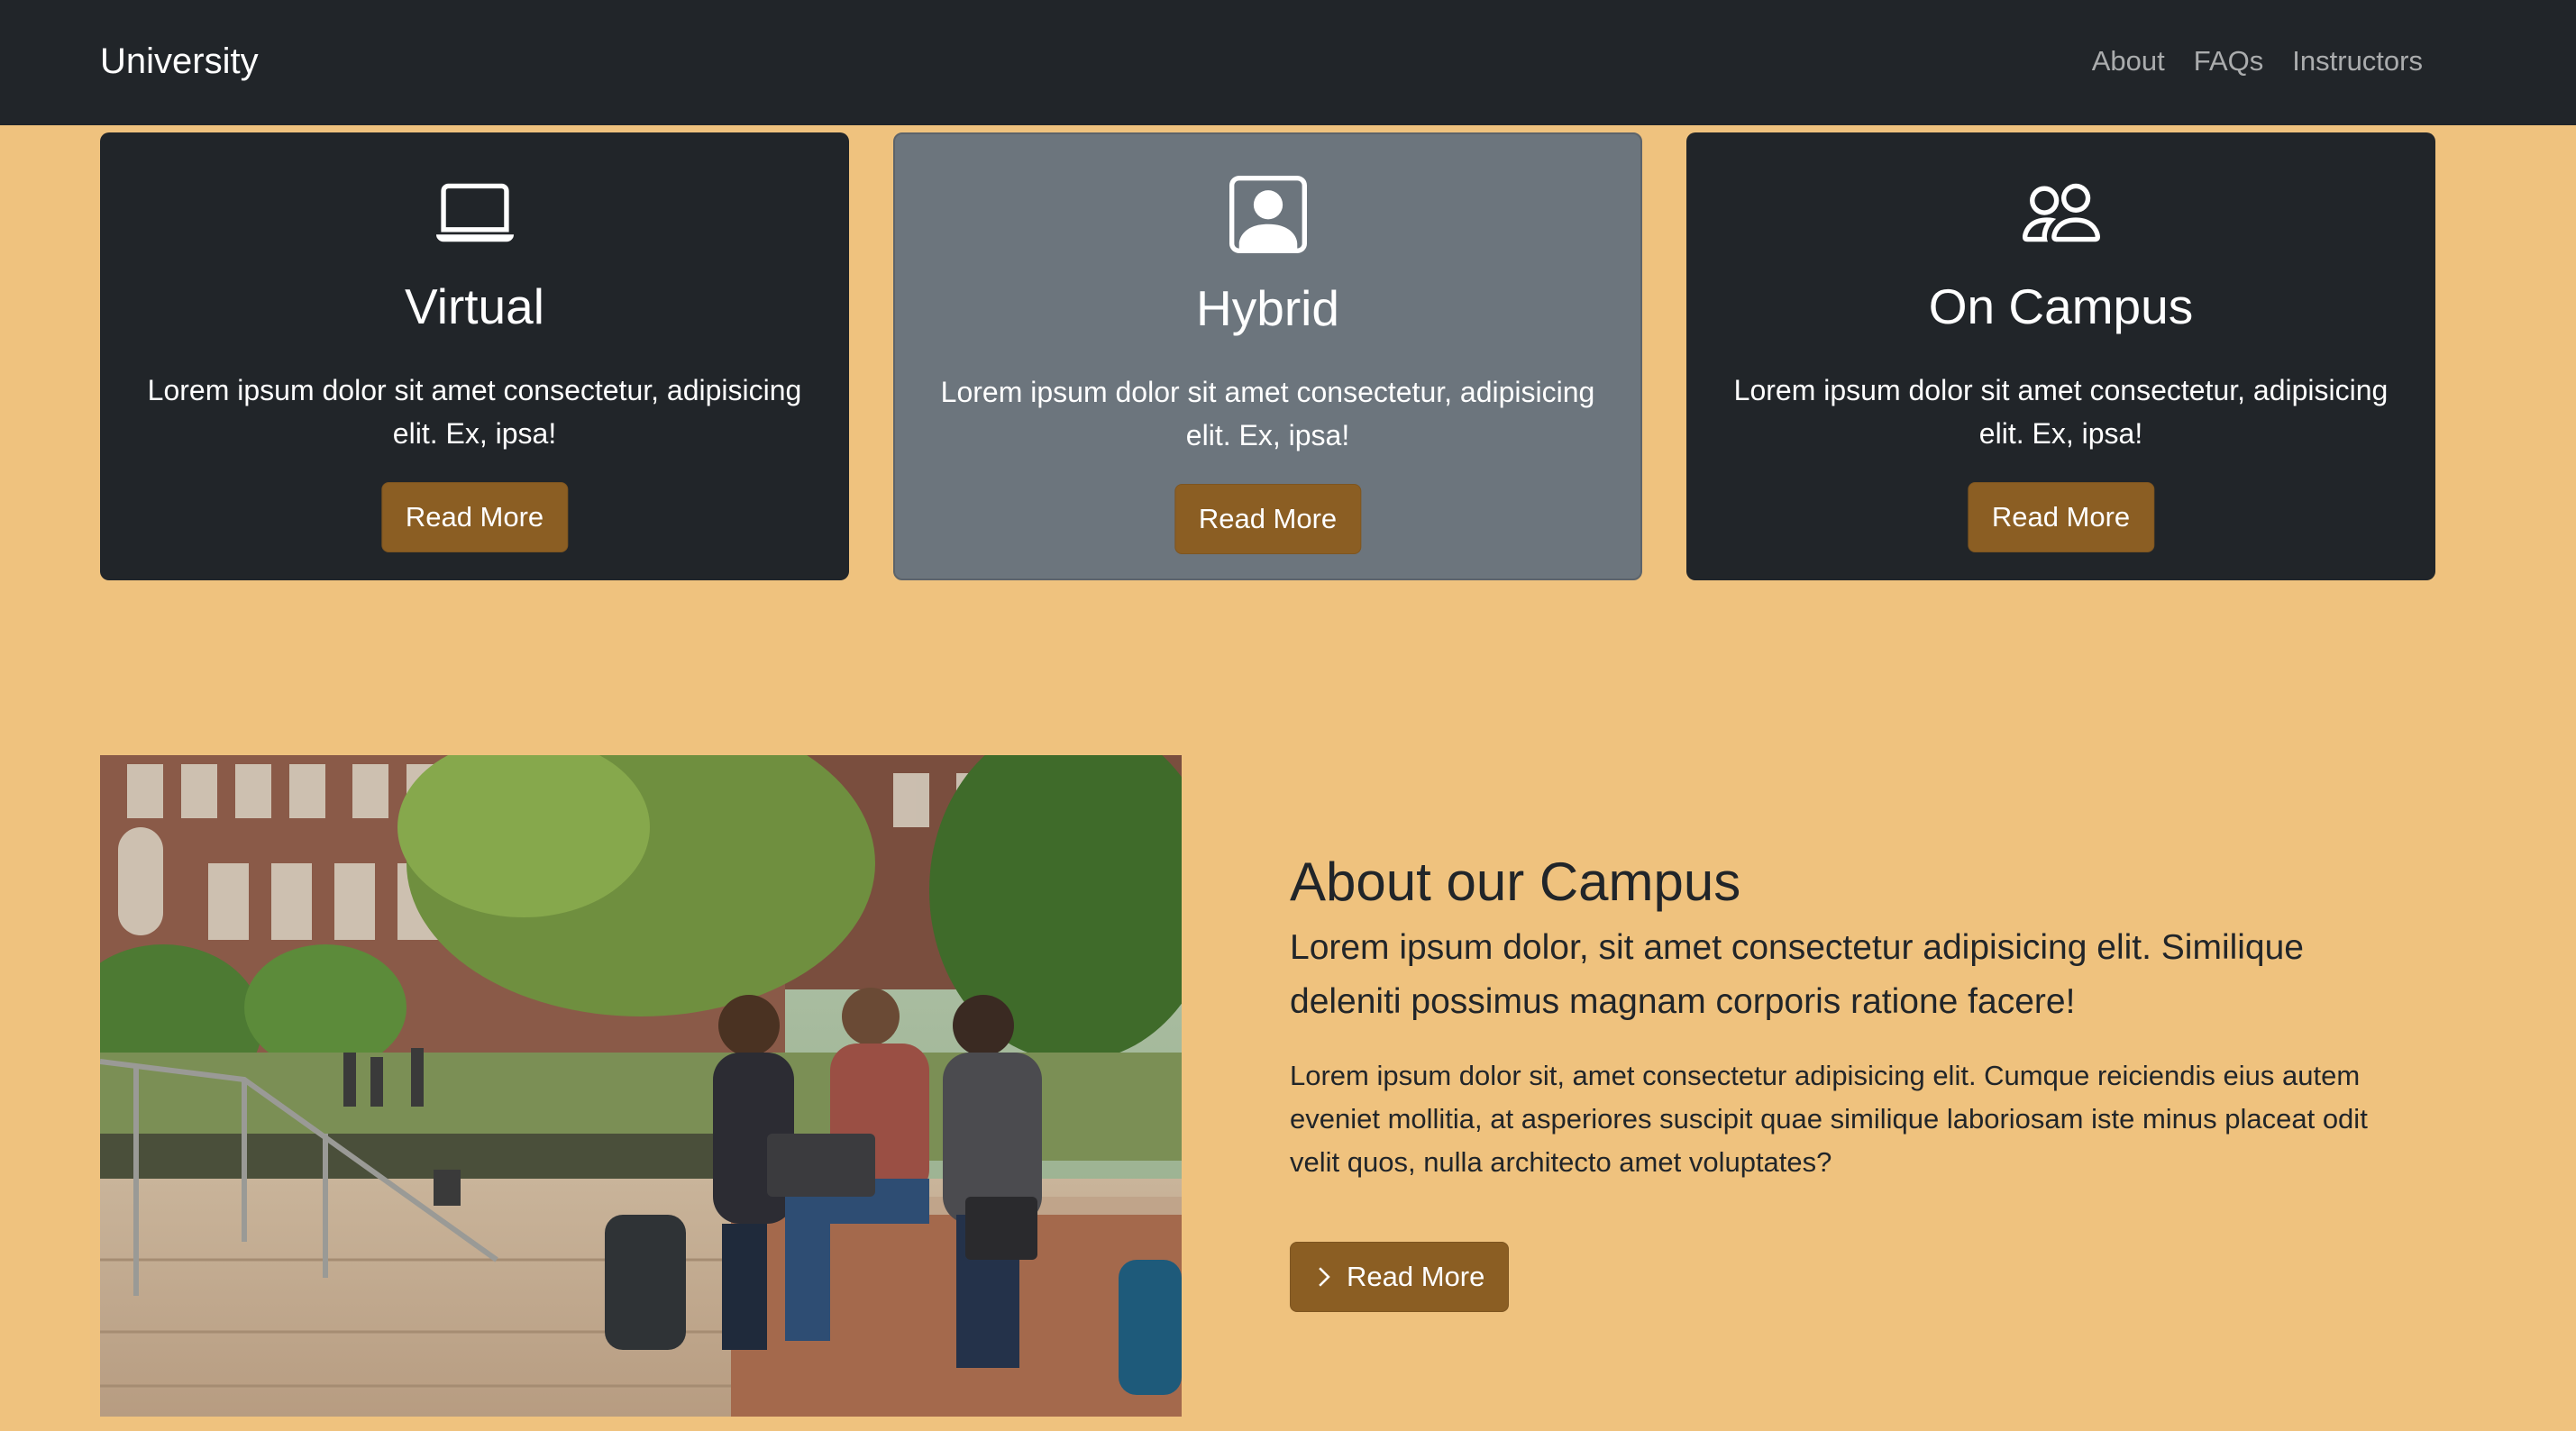  Describe the element at coordinates (1267, 214) in the screenshot. I see `person-square-icon` at that location.